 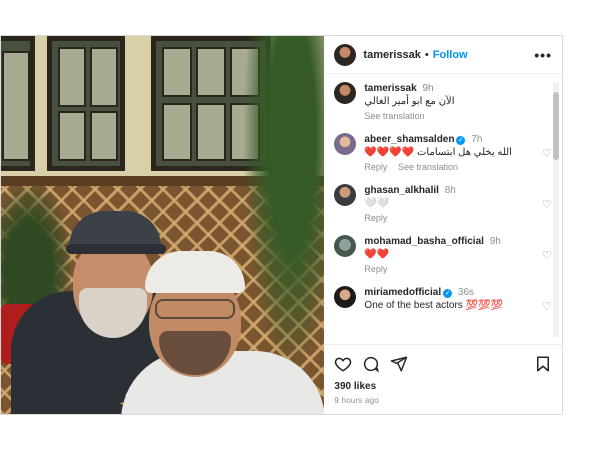 What do you see at coordinates (377, 254) in the screenshot?
I see `comment-text: ❤️❤️` at bounding box center [377, 254].